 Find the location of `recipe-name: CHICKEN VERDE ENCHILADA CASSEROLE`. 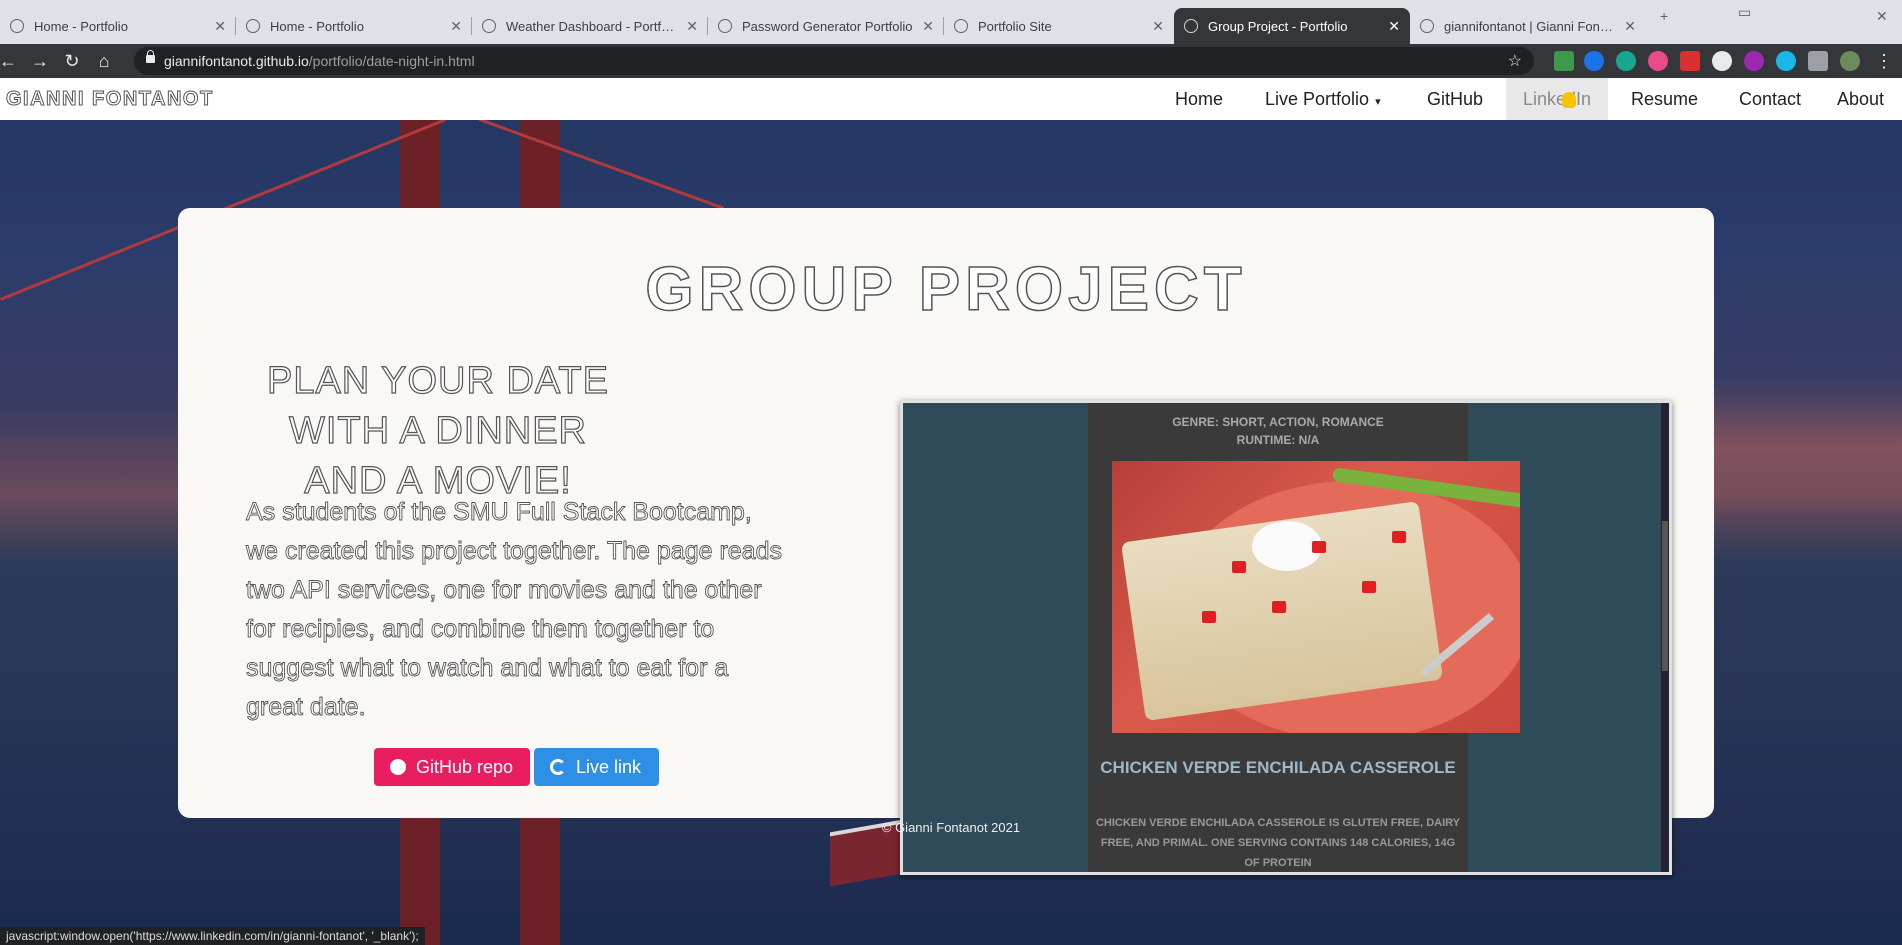

recipe-name: CHICKEN VERDE ENCHILADA CASSEROLE is located at coordinates (1278, 767).